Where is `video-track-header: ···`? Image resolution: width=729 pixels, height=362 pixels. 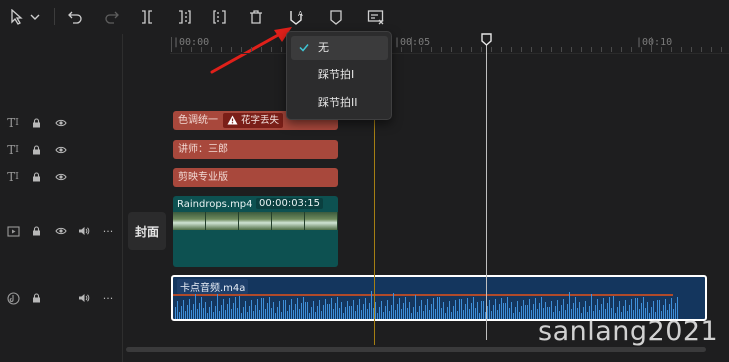
video-track-header: ··· is located at coordinates (61, 231).